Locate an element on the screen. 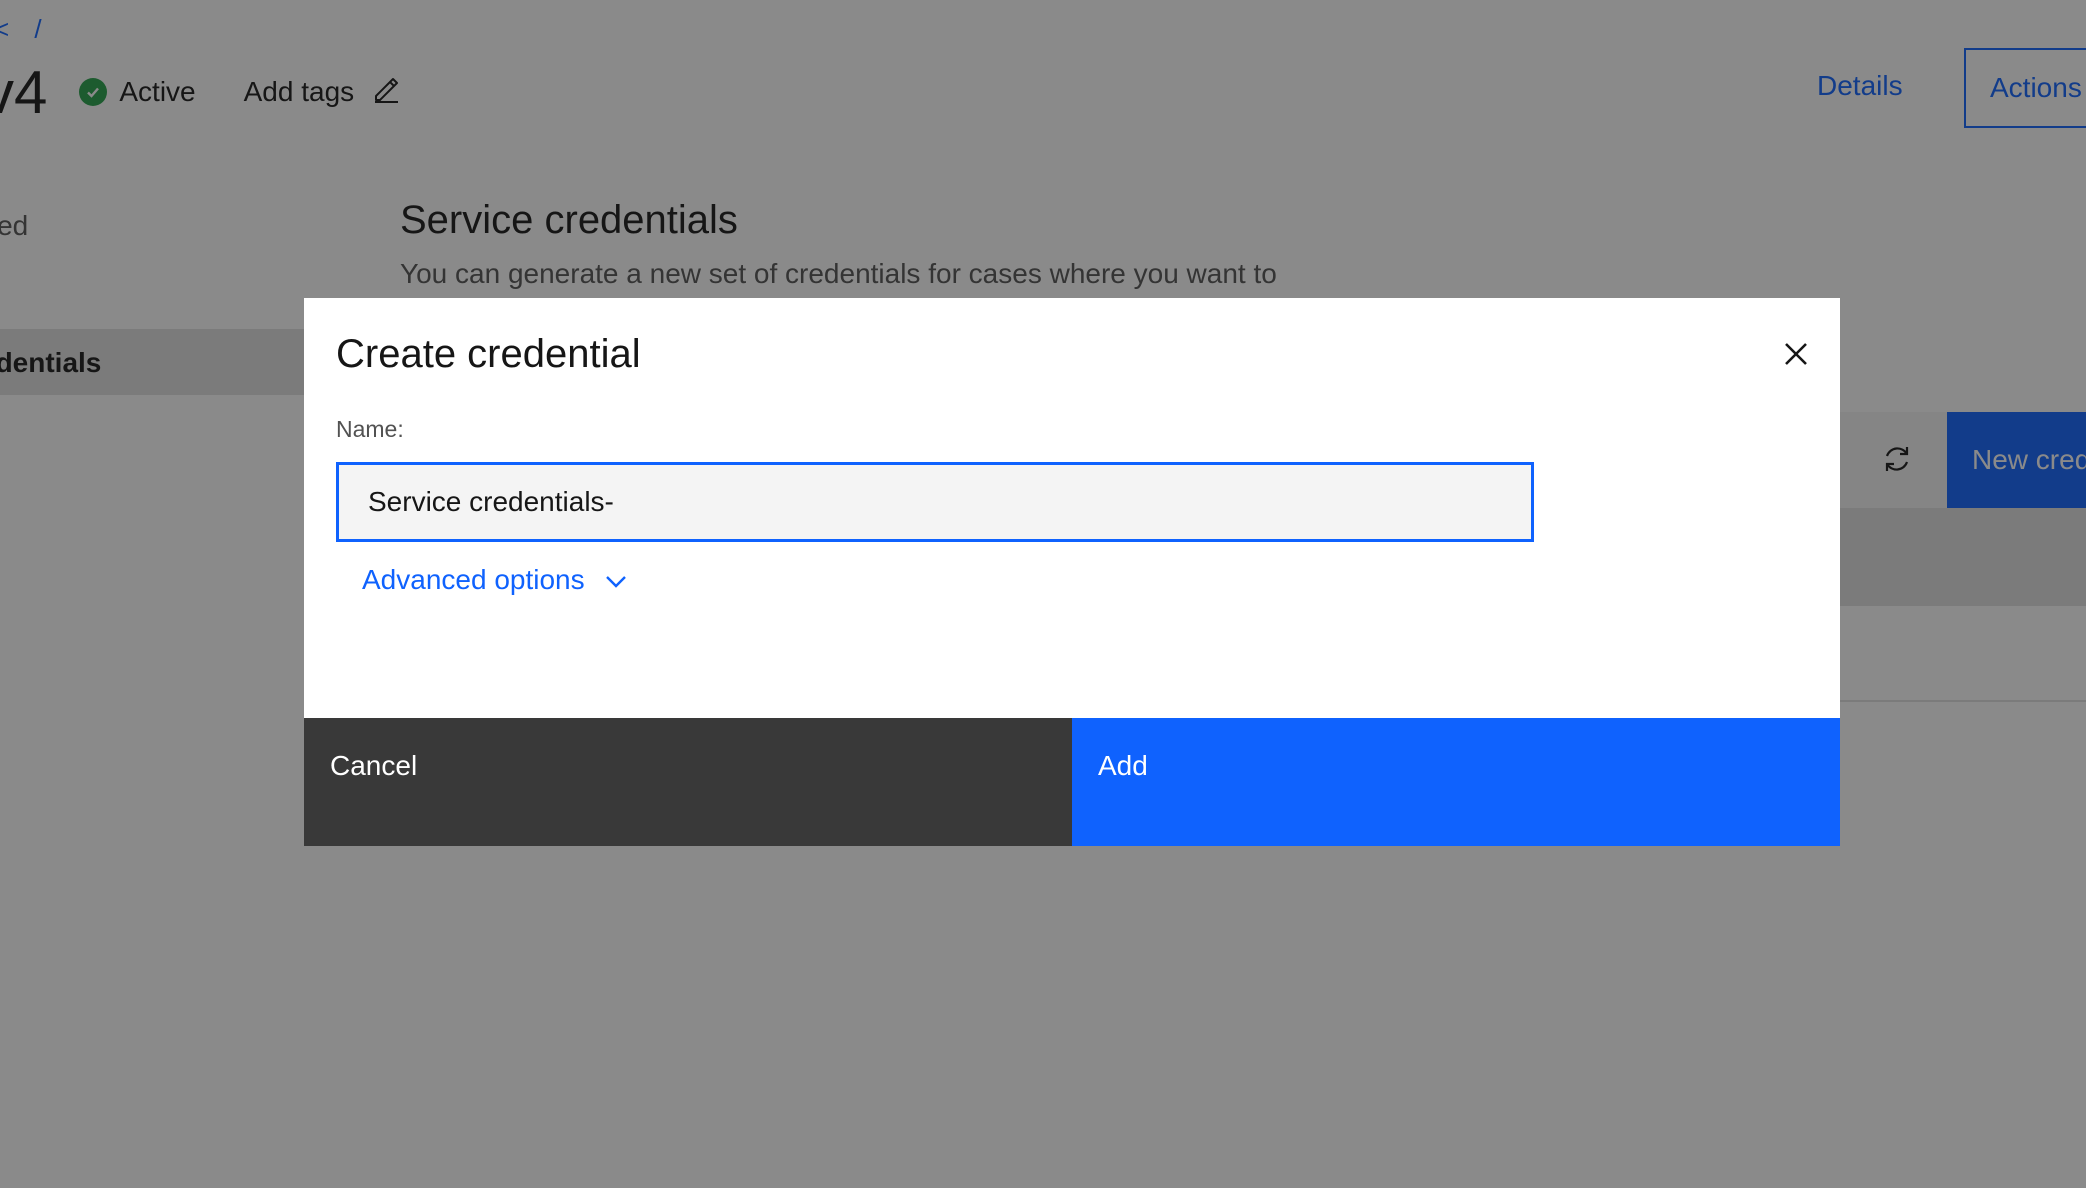 This screenshot has height=1188, width=2086. modal-title: Create credential is located at coordinates (488, 354).